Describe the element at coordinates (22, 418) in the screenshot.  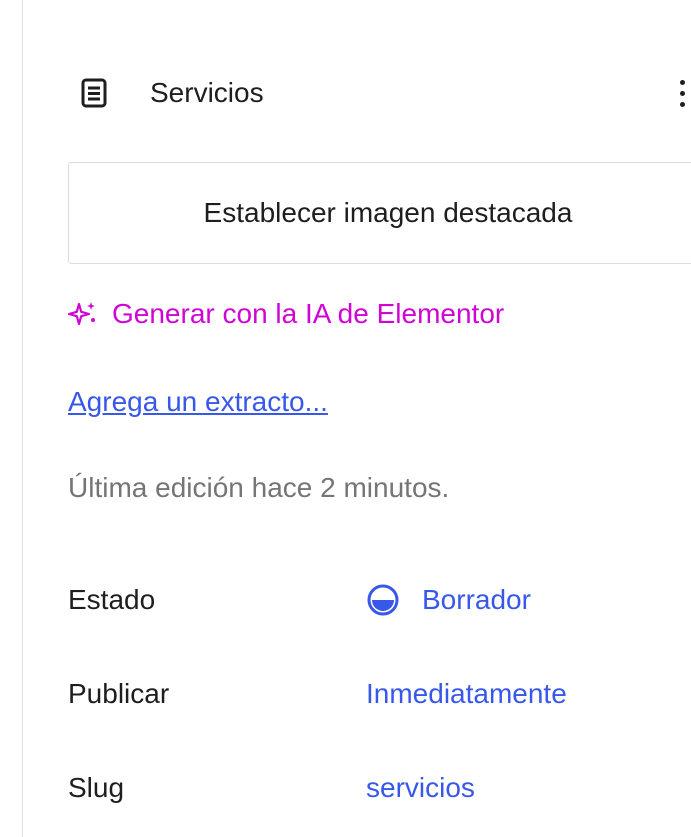
I see `sidebar-left-border` at that location.